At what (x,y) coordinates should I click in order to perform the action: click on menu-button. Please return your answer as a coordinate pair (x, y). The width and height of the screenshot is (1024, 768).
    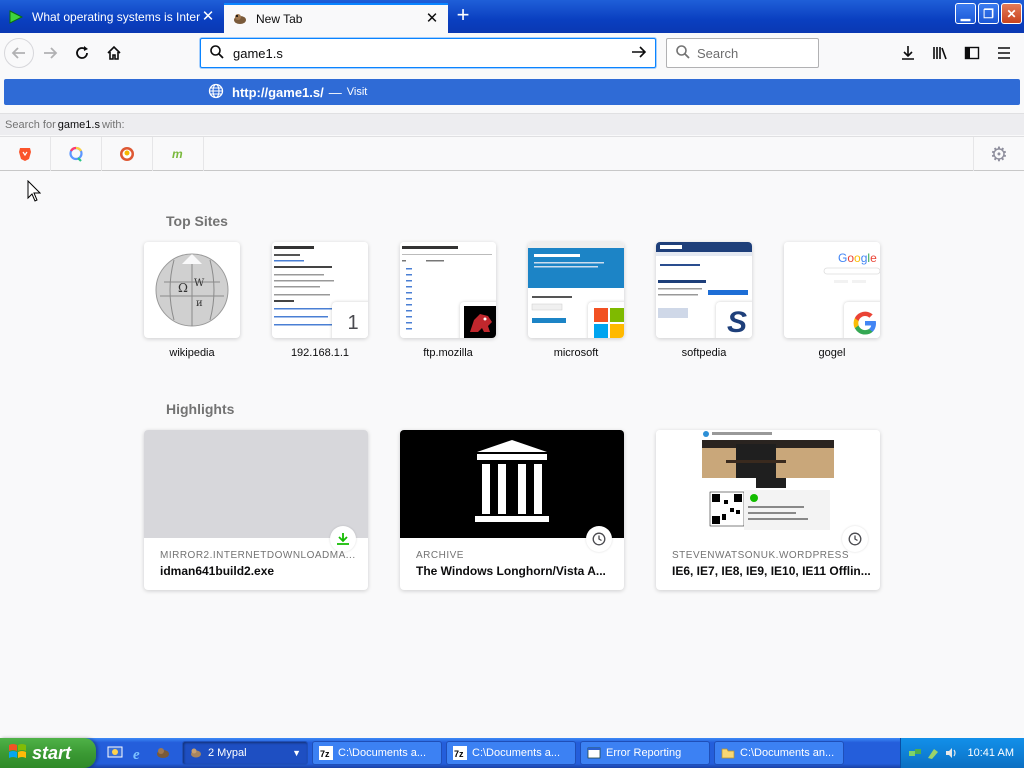
    Looking at the image, I should click on (1004, 53).